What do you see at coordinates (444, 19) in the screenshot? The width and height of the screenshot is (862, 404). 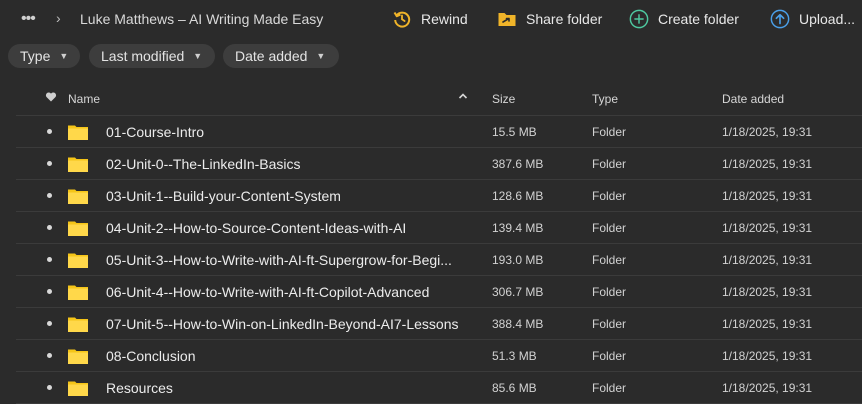 I see `rewind-label: Rewind` at bounding box center [444, 19].